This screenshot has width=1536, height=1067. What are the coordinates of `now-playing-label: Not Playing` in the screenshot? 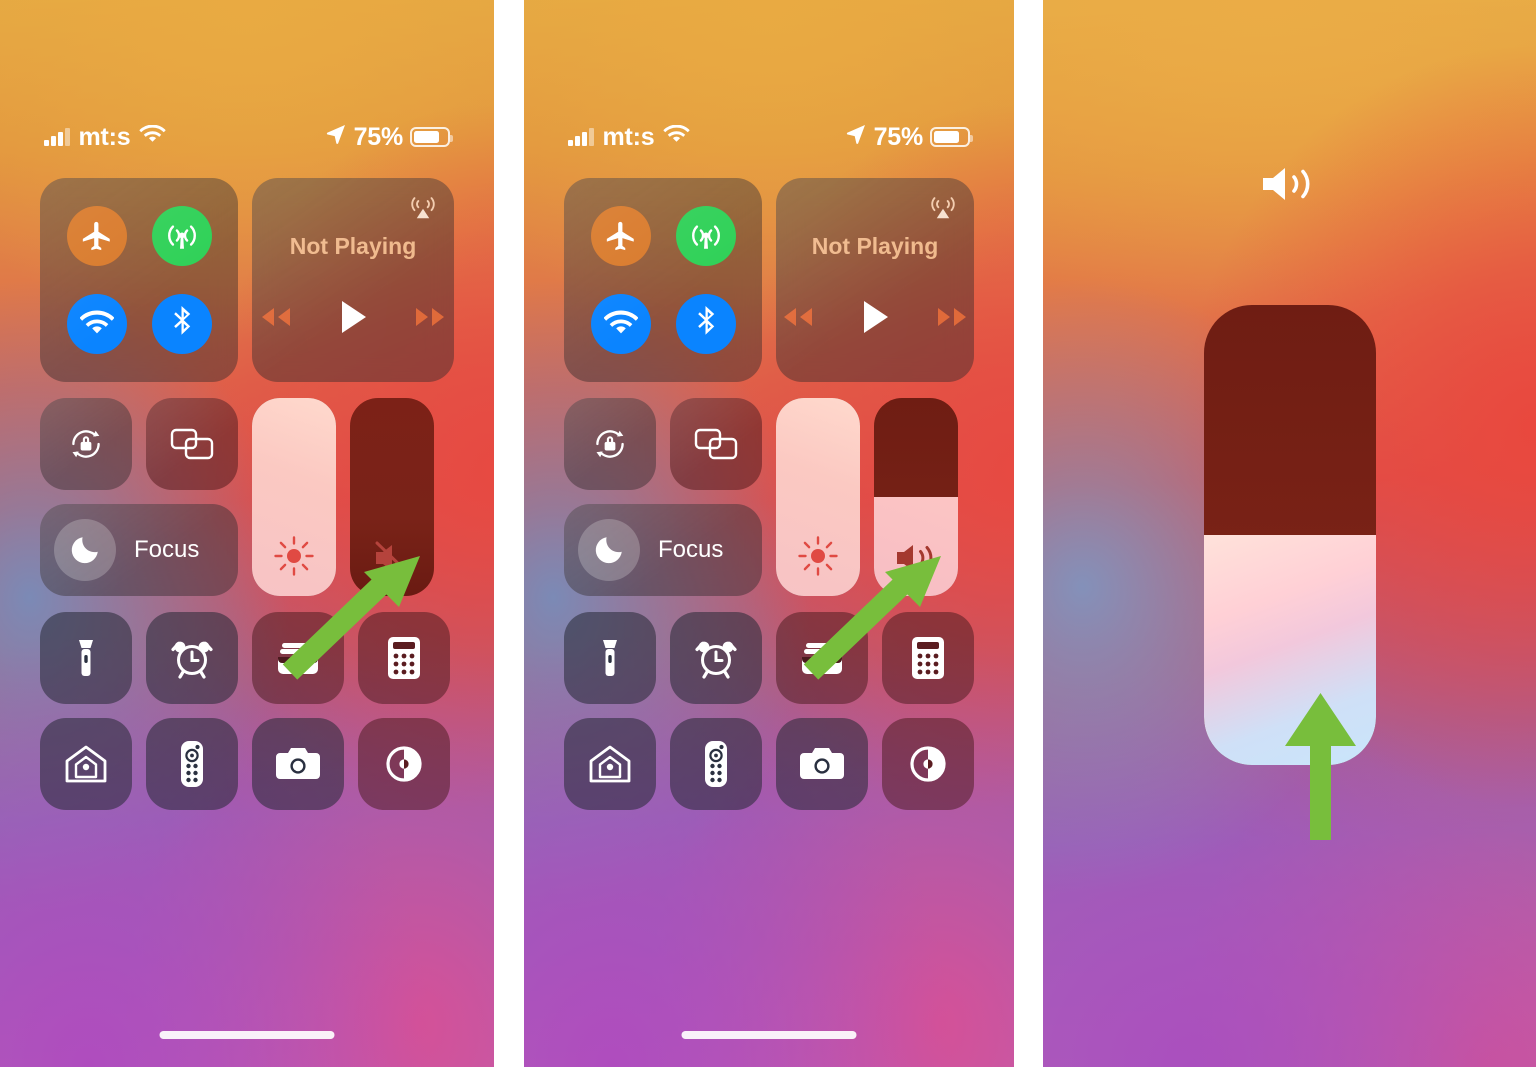 It's located at (353, 246).